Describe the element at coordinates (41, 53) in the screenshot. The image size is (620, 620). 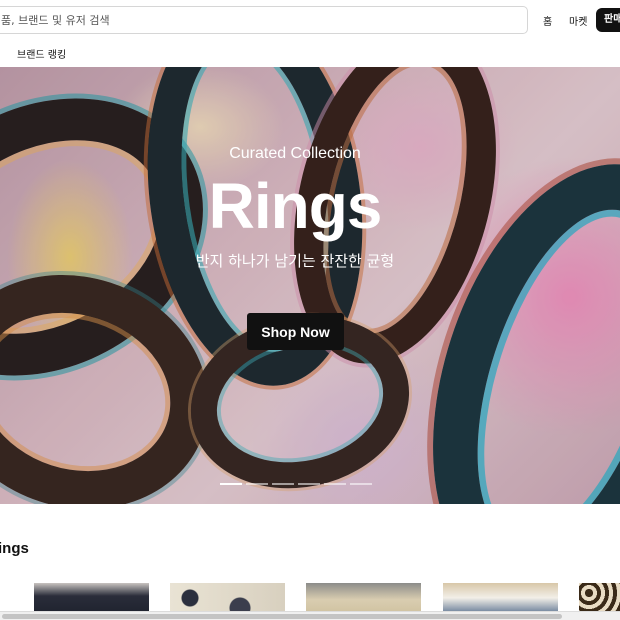
I see `brand-ranking-link: 브랜드 랭킹` at that location.